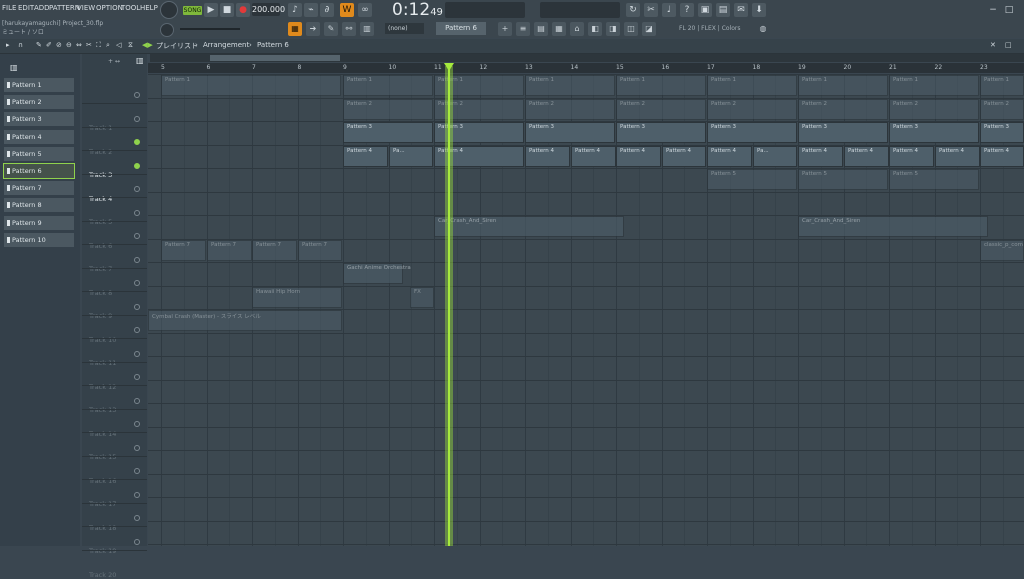 Image resolution: width=1024 pixels, height=579 pixels. Describe the element at coordinates (130, 8) in the screenshot. I see `menu-tool: TOOL` at that location.